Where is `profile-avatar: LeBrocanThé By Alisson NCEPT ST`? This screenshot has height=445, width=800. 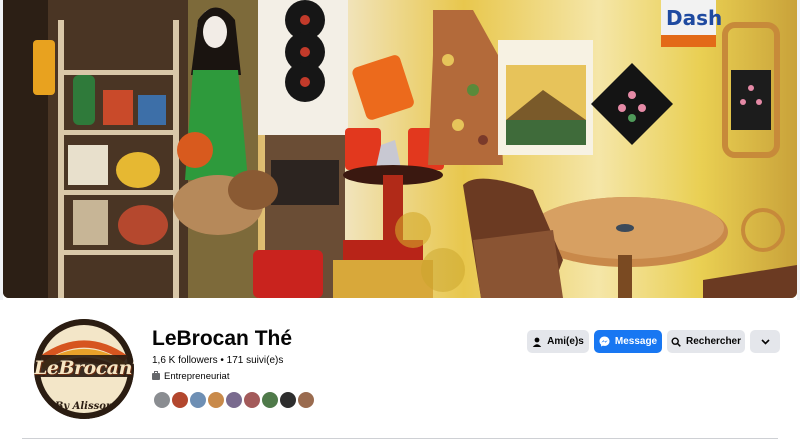
profile-avatar: LeBrocanThé By Alisson NCEPT ST is located at coordinates (84, 369).